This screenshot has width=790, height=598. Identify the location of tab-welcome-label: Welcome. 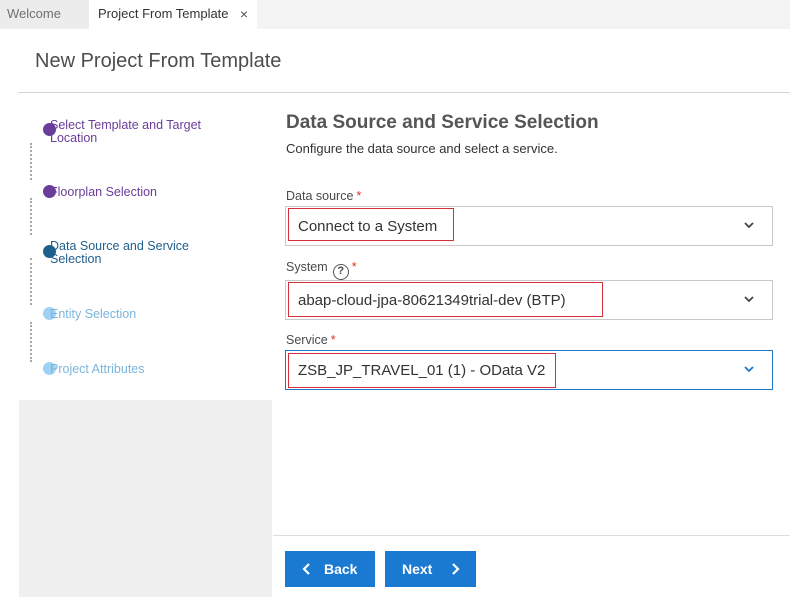
(34, 13).